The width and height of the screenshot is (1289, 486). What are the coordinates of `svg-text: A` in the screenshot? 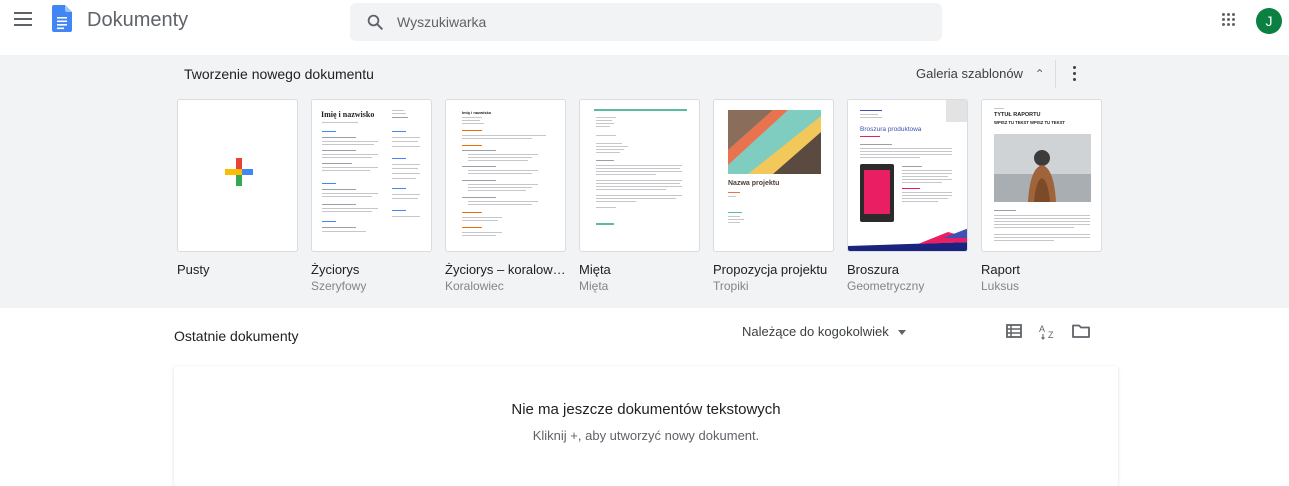 It's located at (1042, 329).